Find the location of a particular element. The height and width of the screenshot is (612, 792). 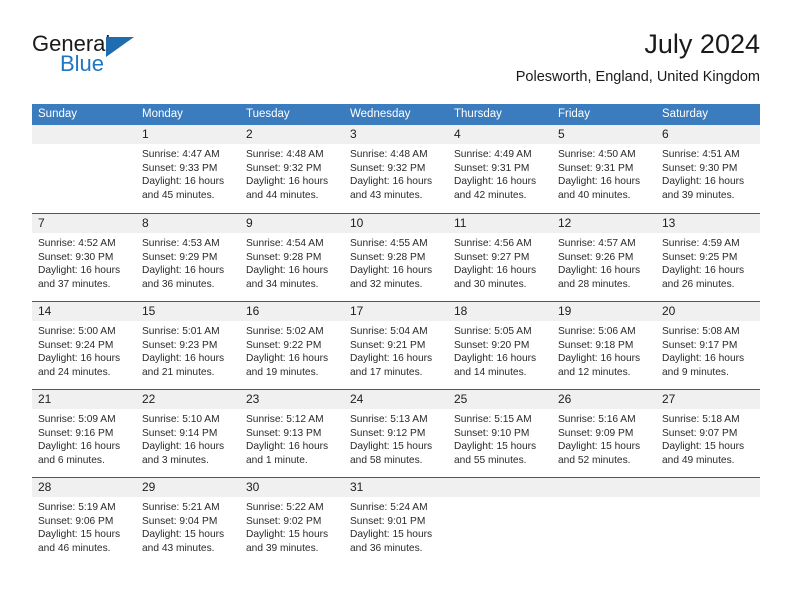

sunset-text: Sunset: 9:32 PM is located at coordinates (284, 168).